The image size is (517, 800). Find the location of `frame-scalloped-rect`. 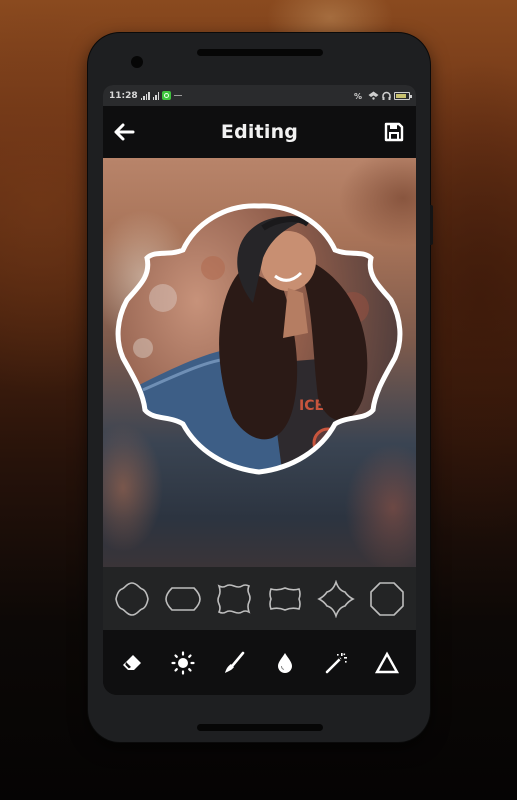

frame-scalloped-rect is located at coordinates (285, 599).